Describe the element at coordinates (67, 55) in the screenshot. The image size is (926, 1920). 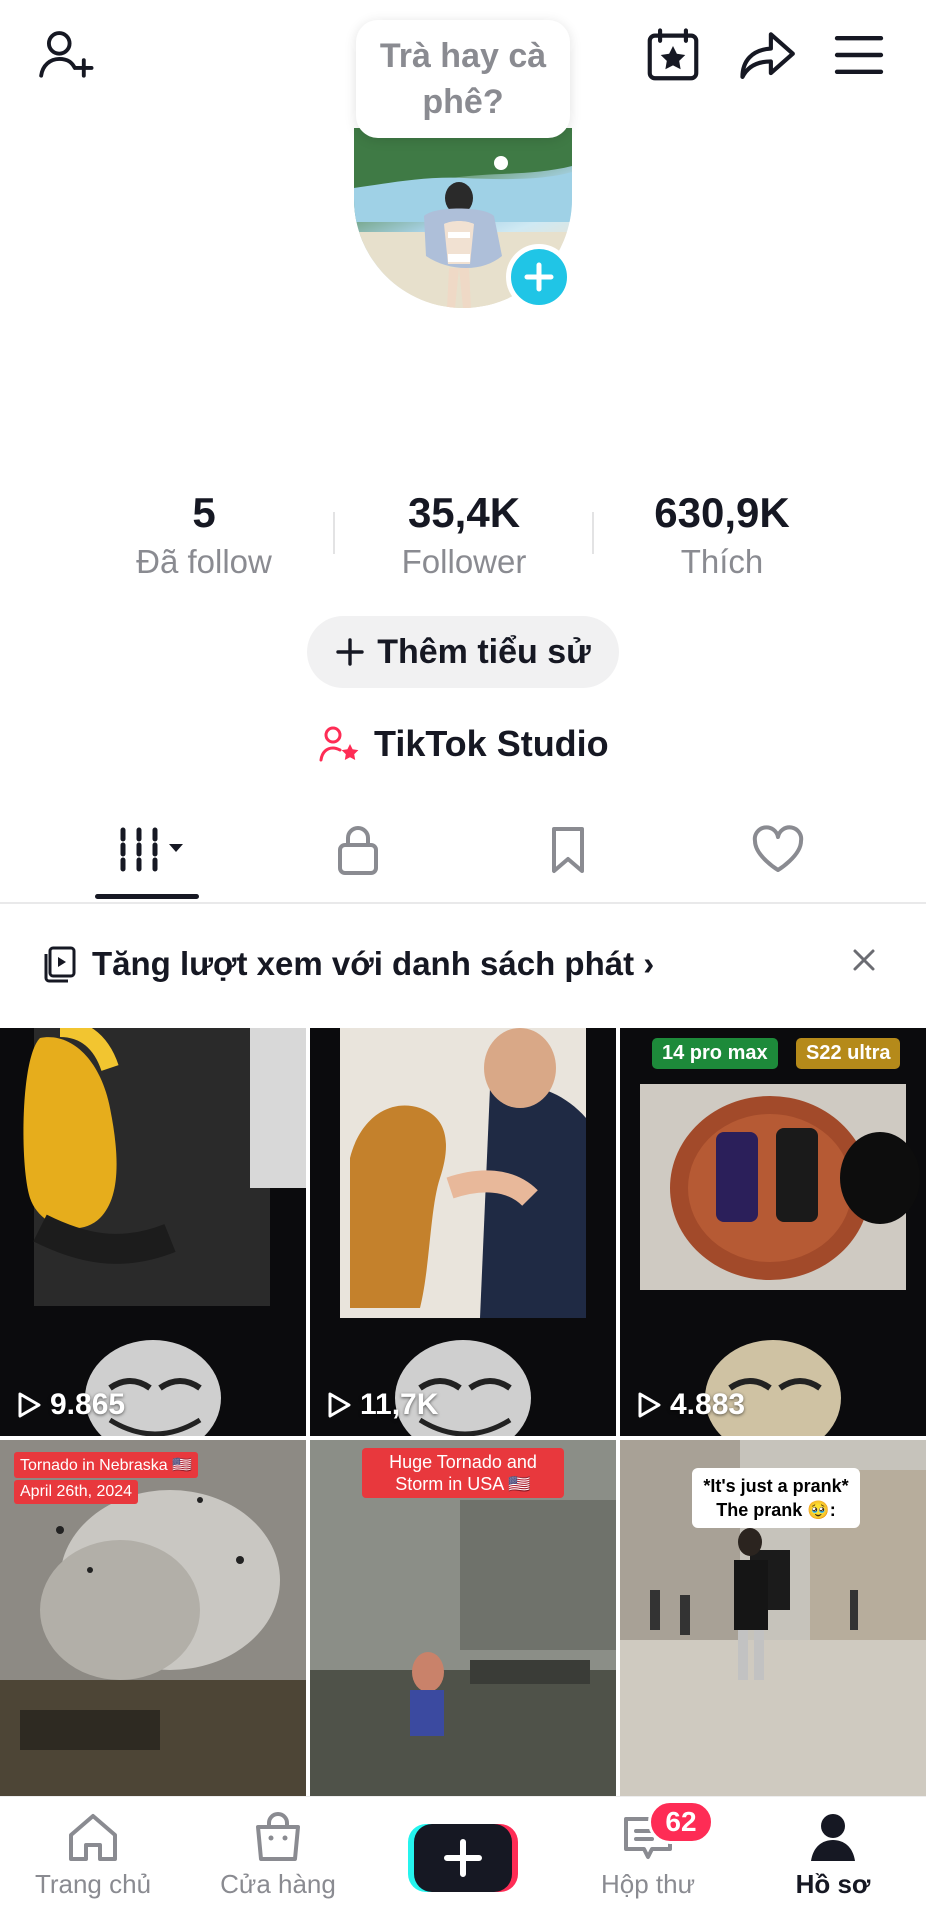
I see `add-friend-icon` at that location.